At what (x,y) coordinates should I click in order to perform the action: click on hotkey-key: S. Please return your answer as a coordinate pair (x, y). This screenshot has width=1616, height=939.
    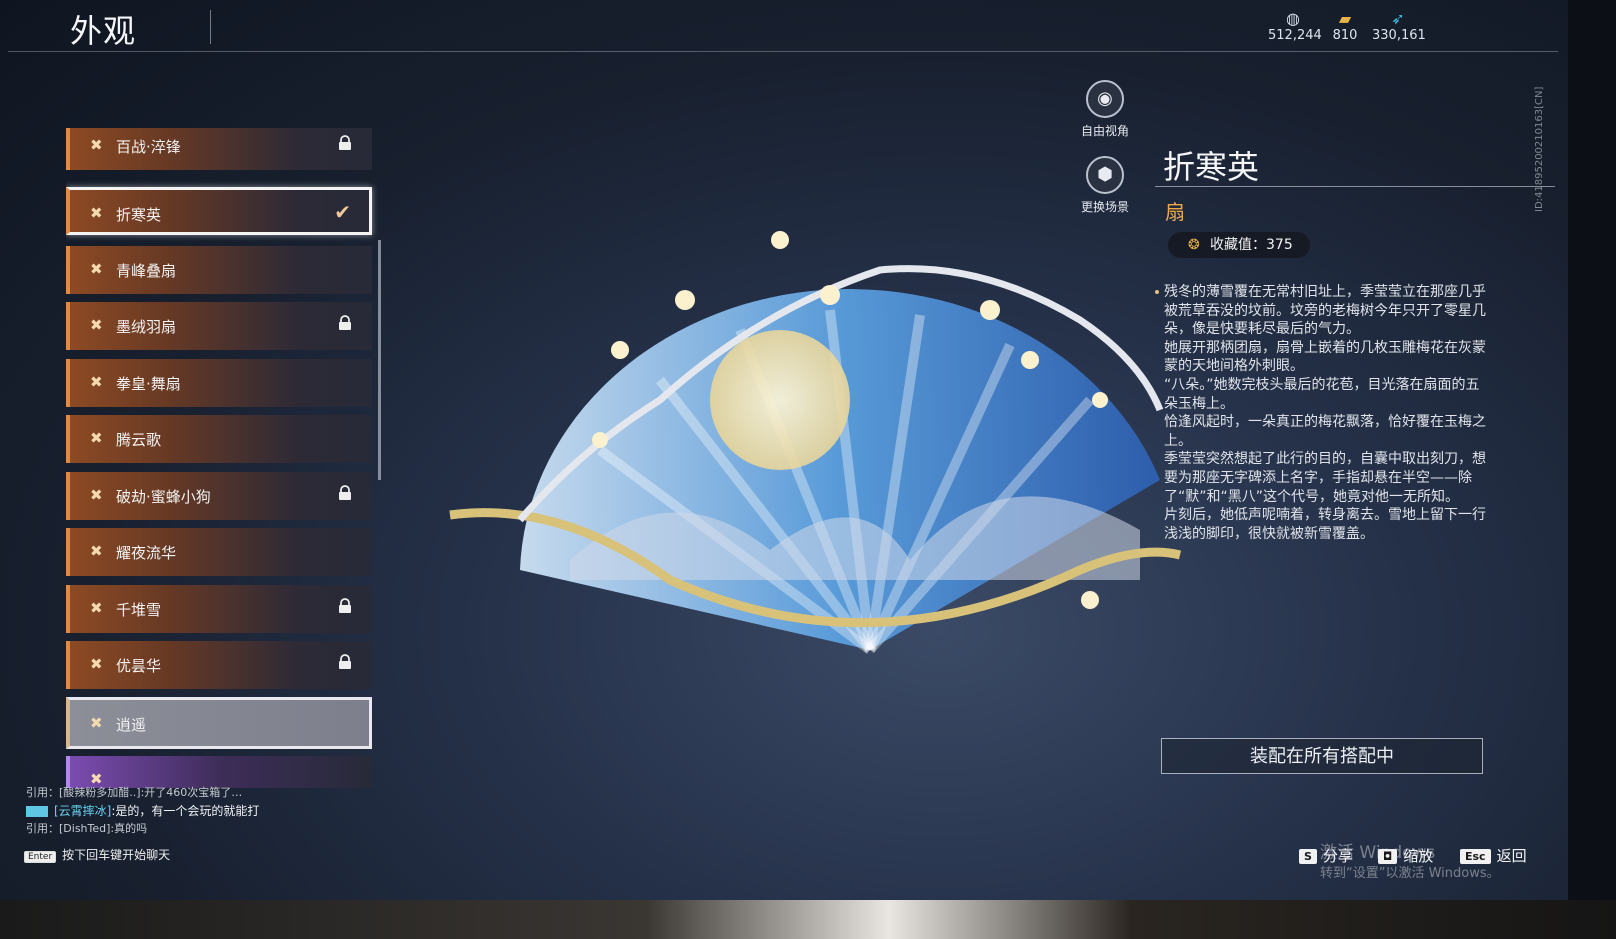
    Looking at the image, I should click on (1308, 856).